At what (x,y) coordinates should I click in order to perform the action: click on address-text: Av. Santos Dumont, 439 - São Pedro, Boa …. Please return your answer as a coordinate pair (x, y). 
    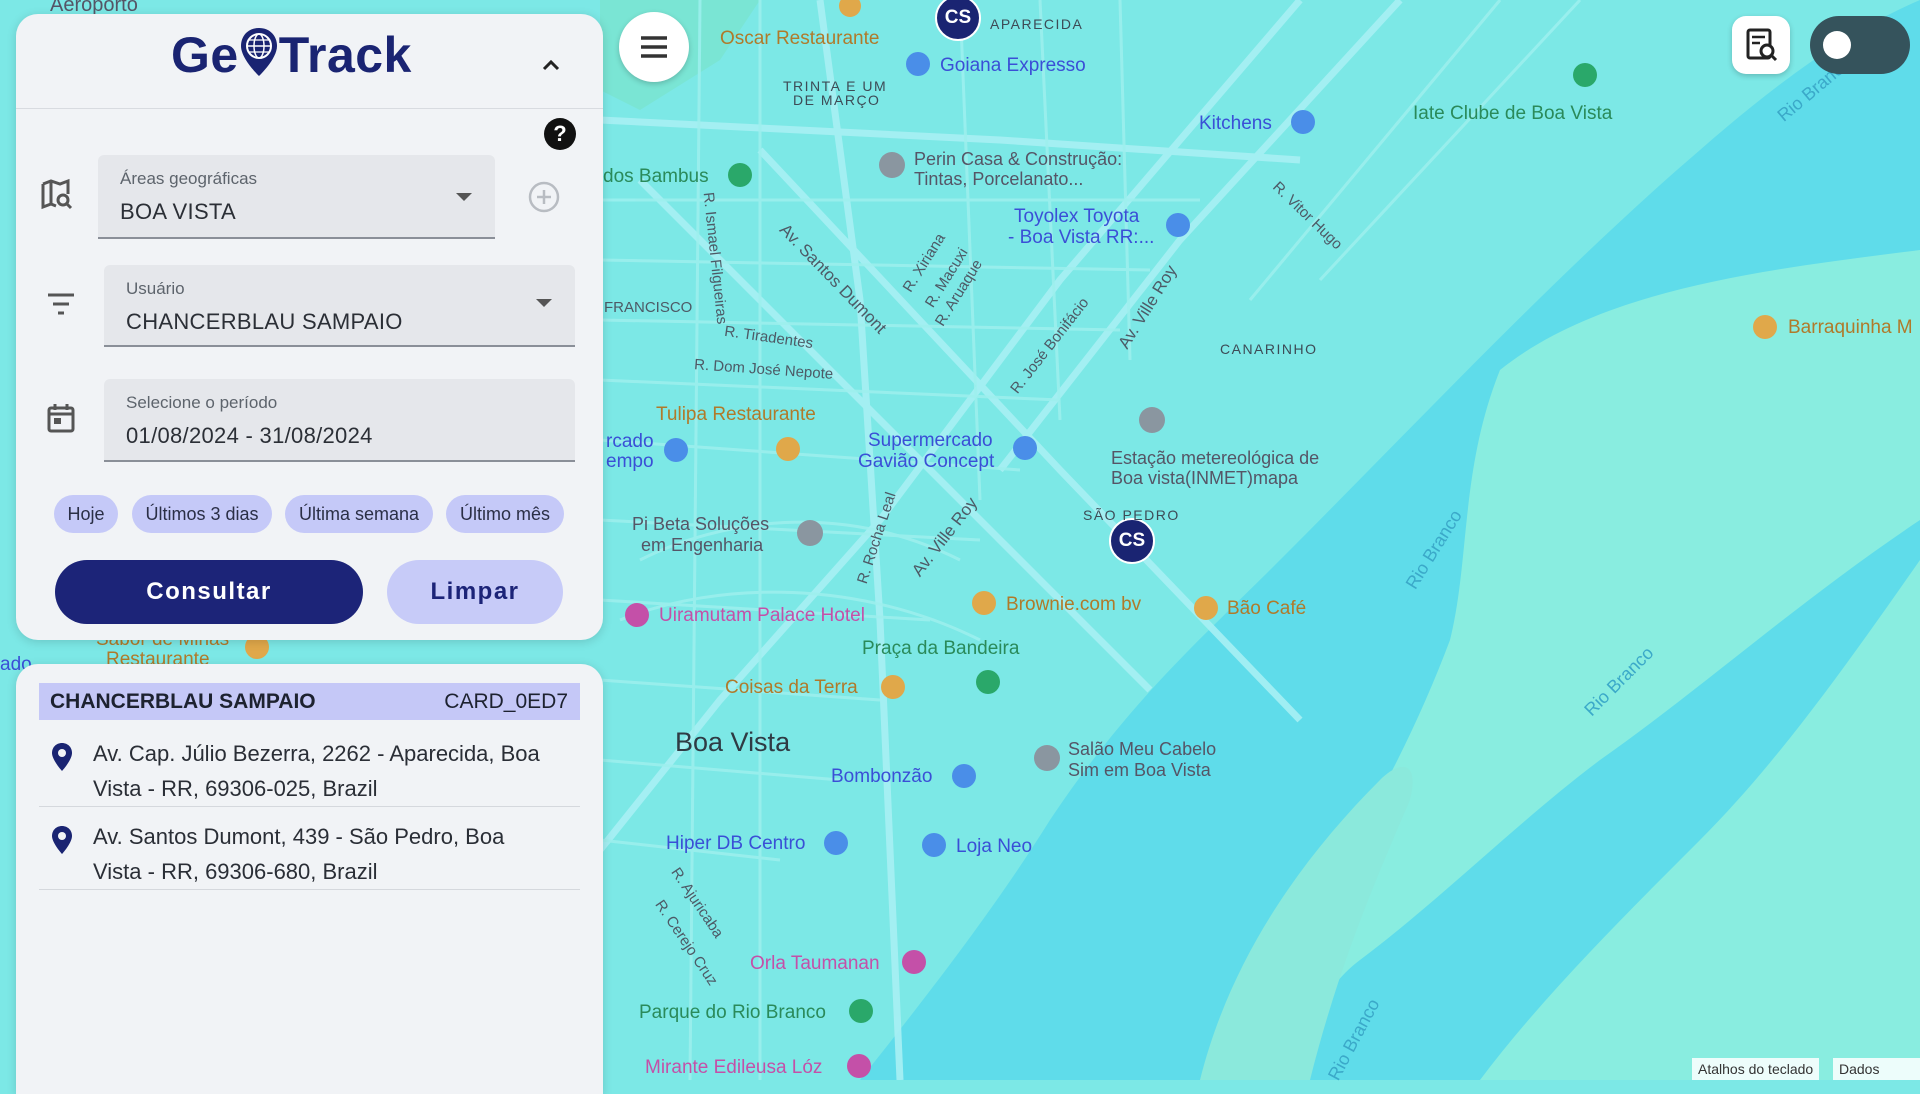
    Looking at the image, I should click on (299, 854).